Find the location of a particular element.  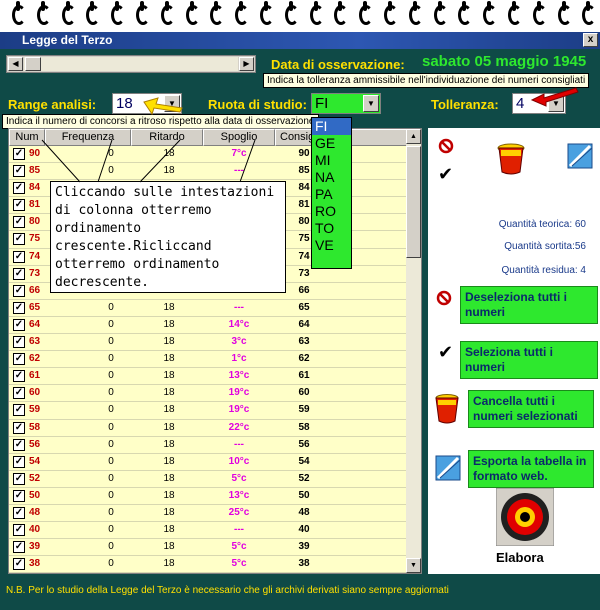

cell-consigl: 73 is located at coordinates (304, 273).